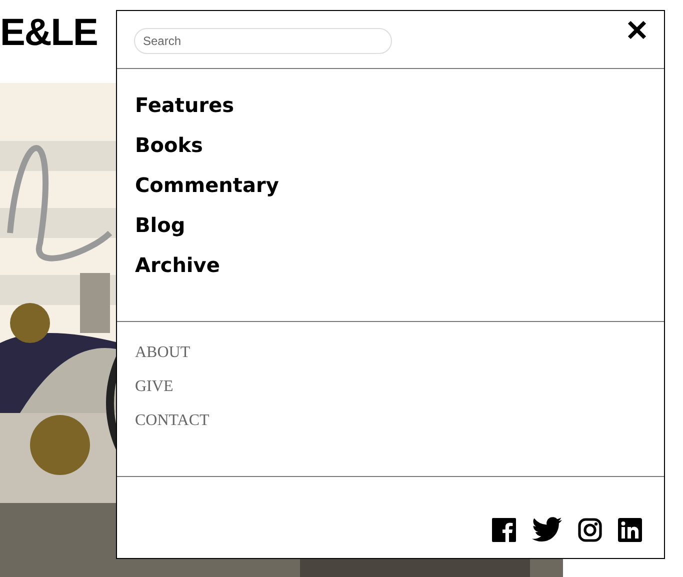  What do you see at coordinates (154, 387) in the screenshot?
I see `menu-link: GIVE` at bounding box center [154, 387].